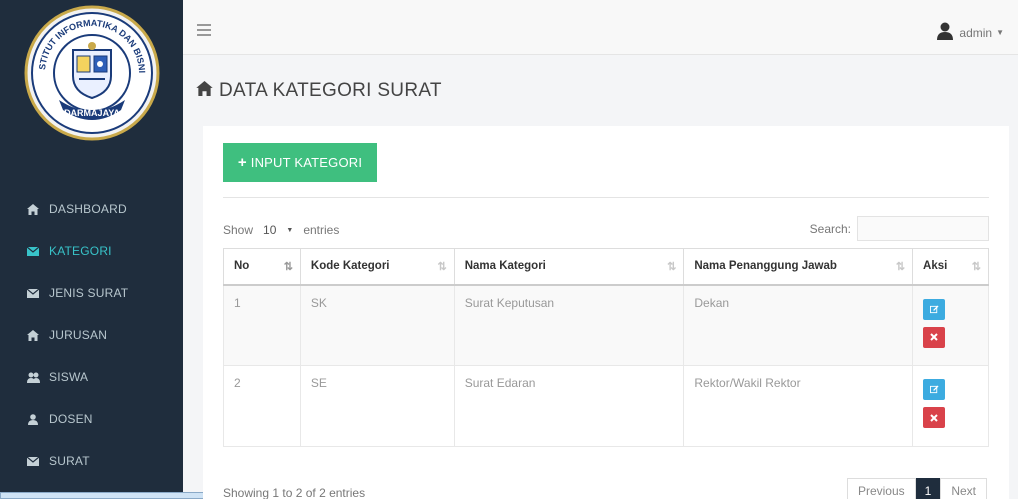 The image size is (1018, 499). Describe the element at coordinates (798, 406) in the screenshot. I see `cell-penanggung-jawab: Rektor/Wakil Rektor` at that location.